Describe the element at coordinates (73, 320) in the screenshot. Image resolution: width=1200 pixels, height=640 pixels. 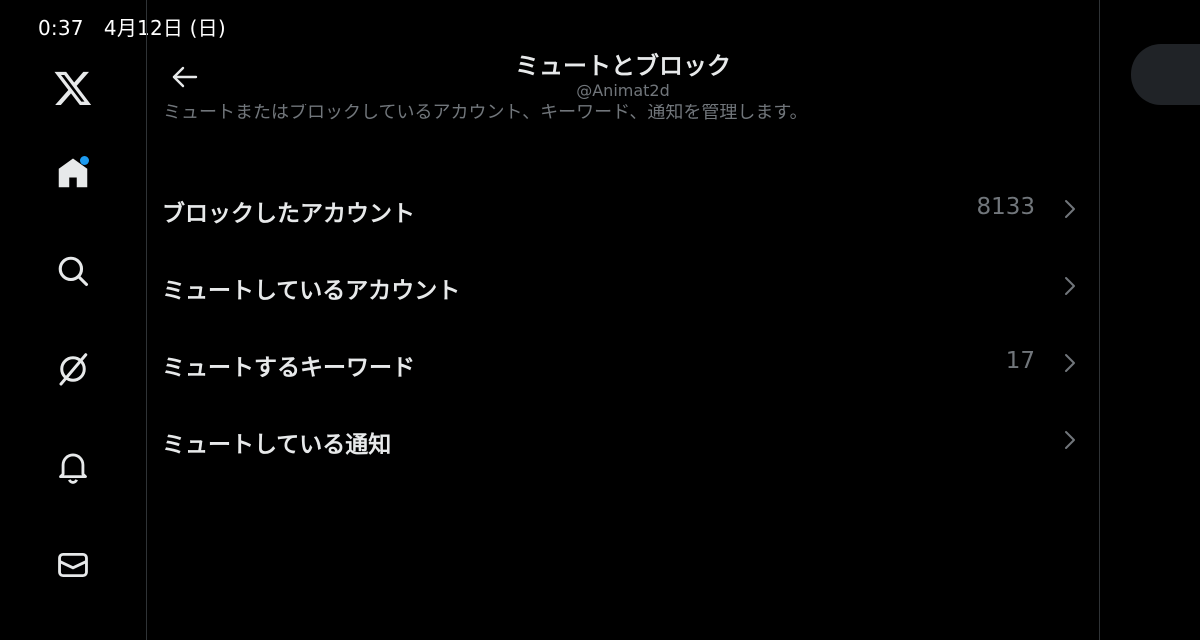
I see `left-nav-rail` at that location.